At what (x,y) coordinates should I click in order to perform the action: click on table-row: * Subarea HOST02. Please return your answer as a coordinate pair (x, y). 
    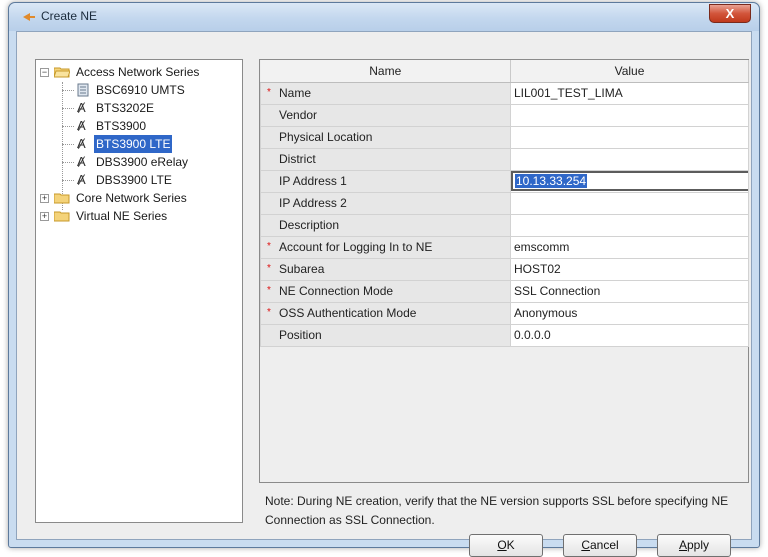
    Looking at the image, I should click on (504, 269).